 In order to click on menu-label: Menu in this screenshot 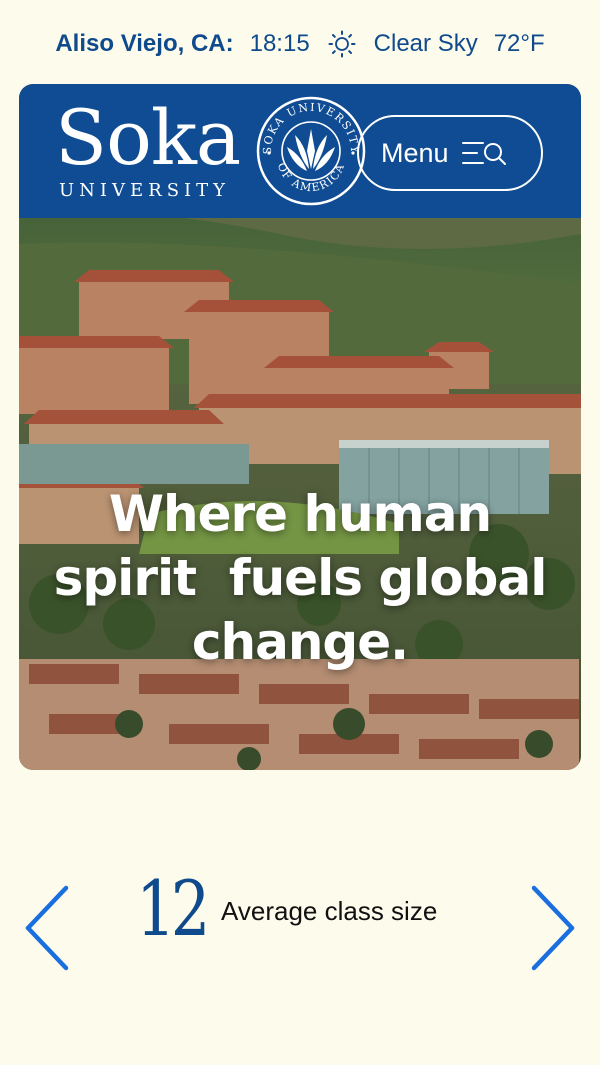, I will do `click(415, 152)`.